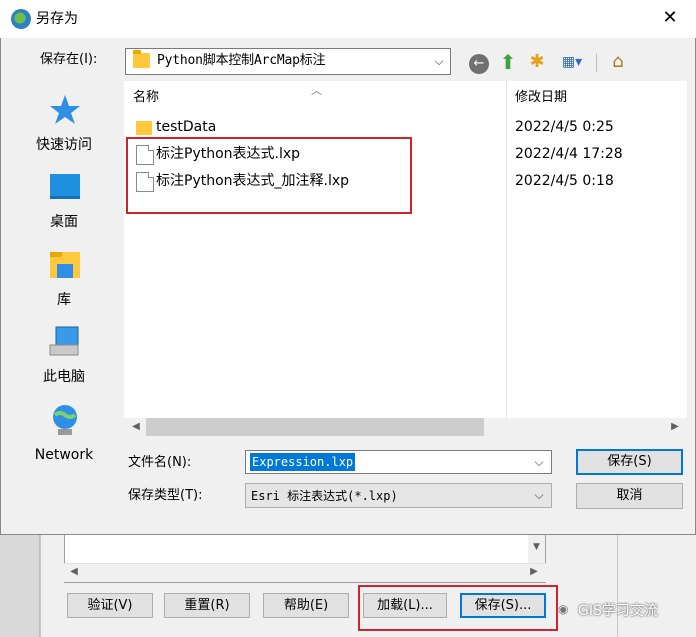  Describe the element at coordinates (306, 605) in the screenshot. I see `help-button: 帮助(E)` at that location.